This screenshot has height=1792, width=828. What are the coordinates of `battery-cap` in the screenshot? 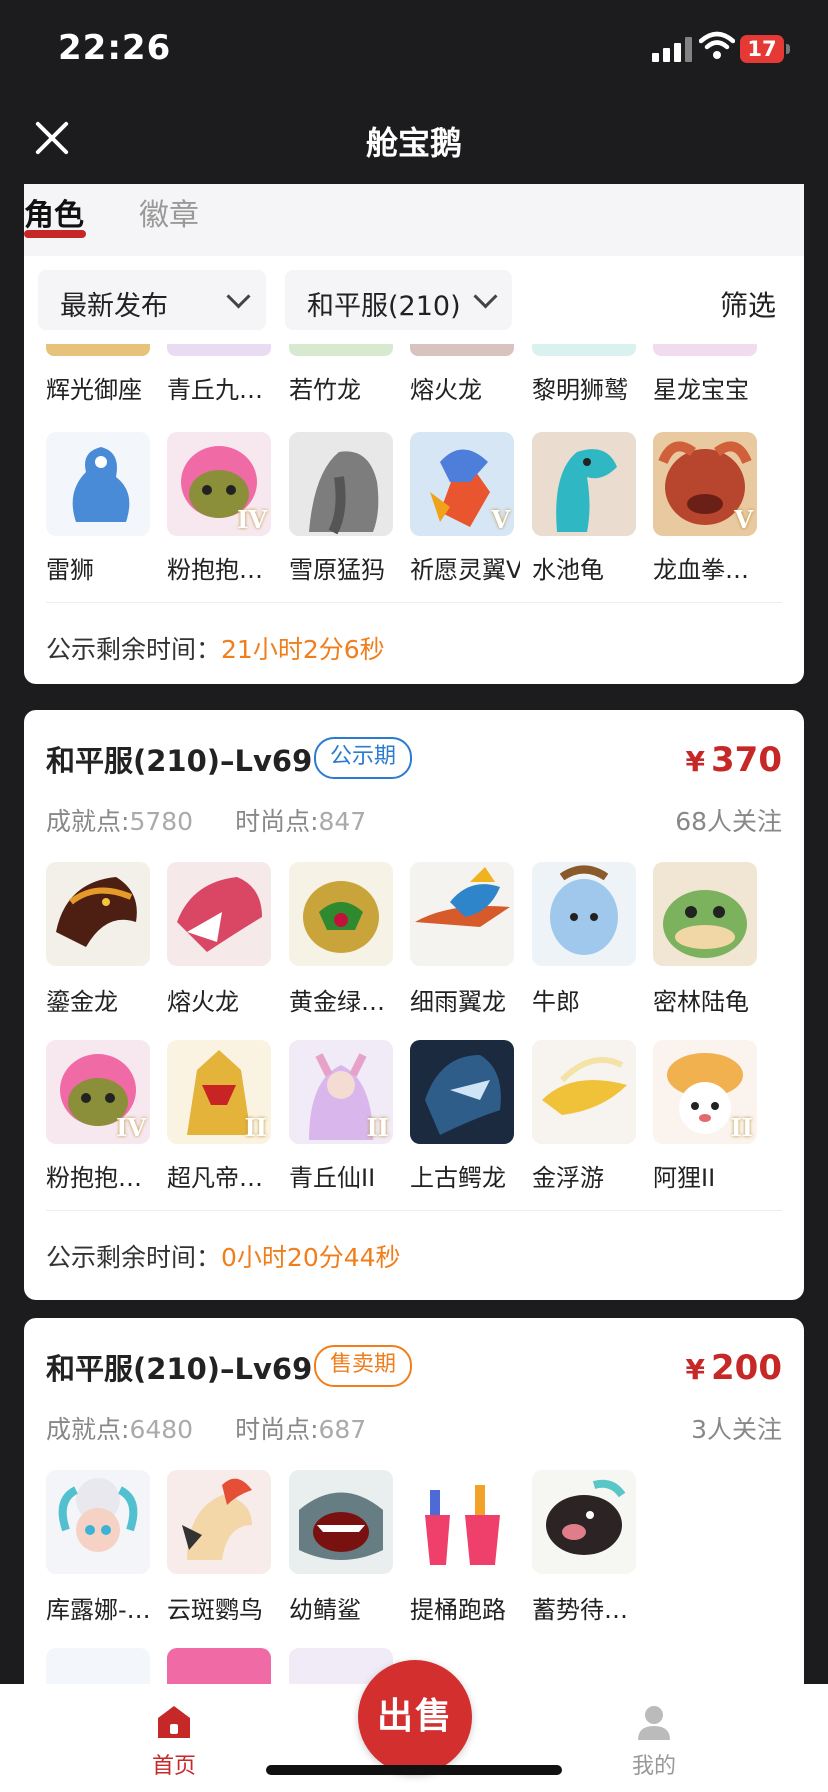 It's located at (788, 49).